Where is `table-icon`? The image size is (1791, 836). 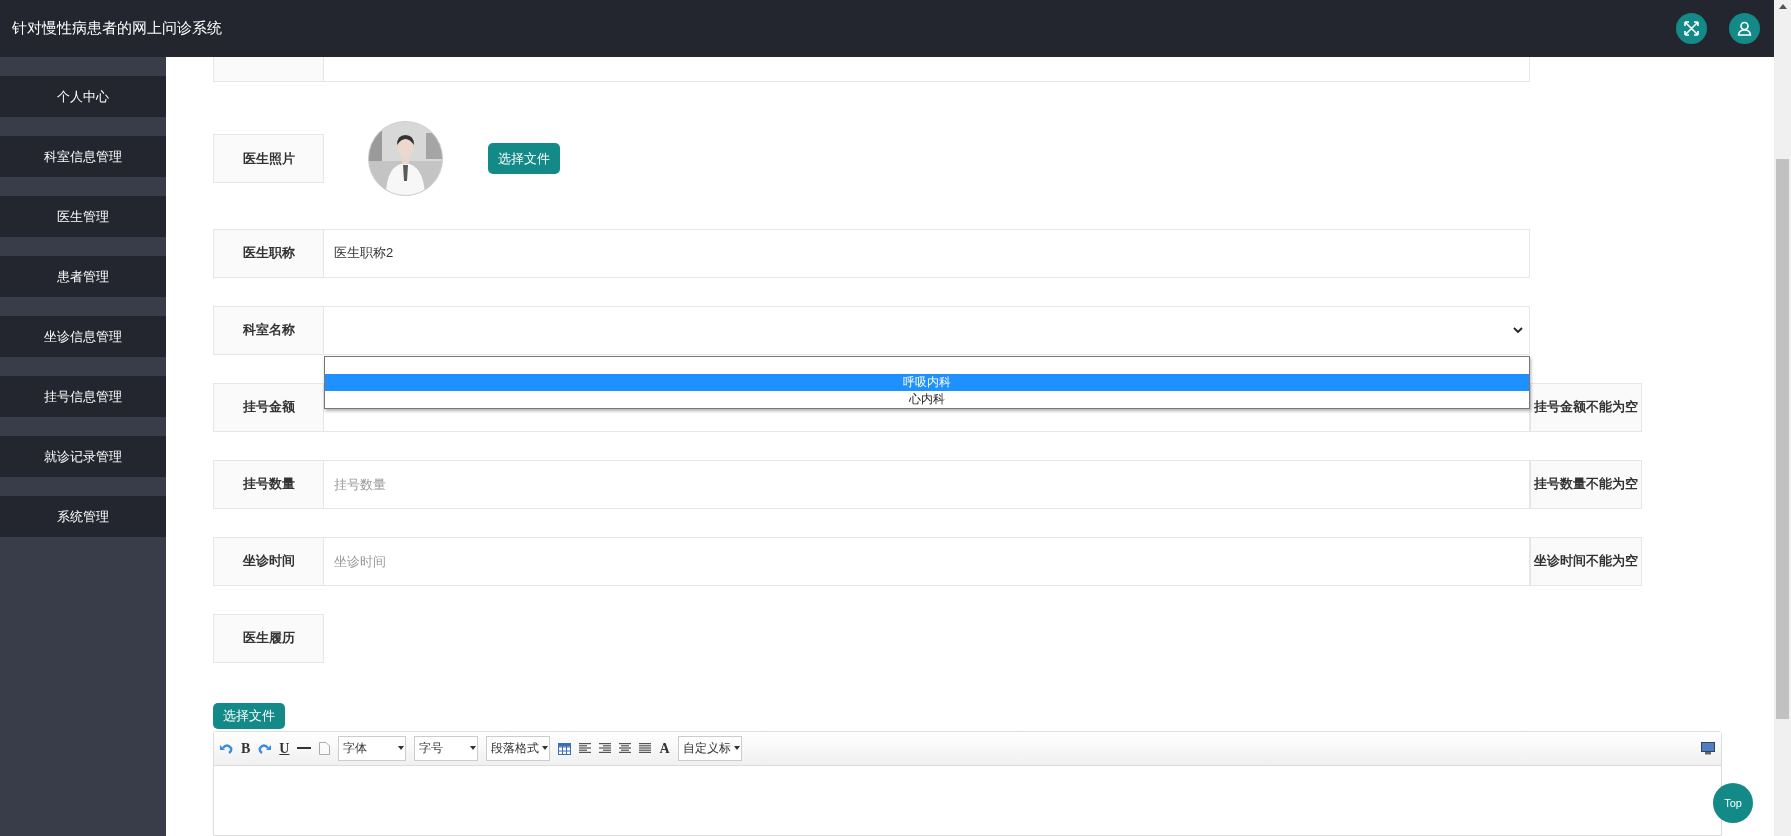 table-icon is located at coordinates (565, 748).